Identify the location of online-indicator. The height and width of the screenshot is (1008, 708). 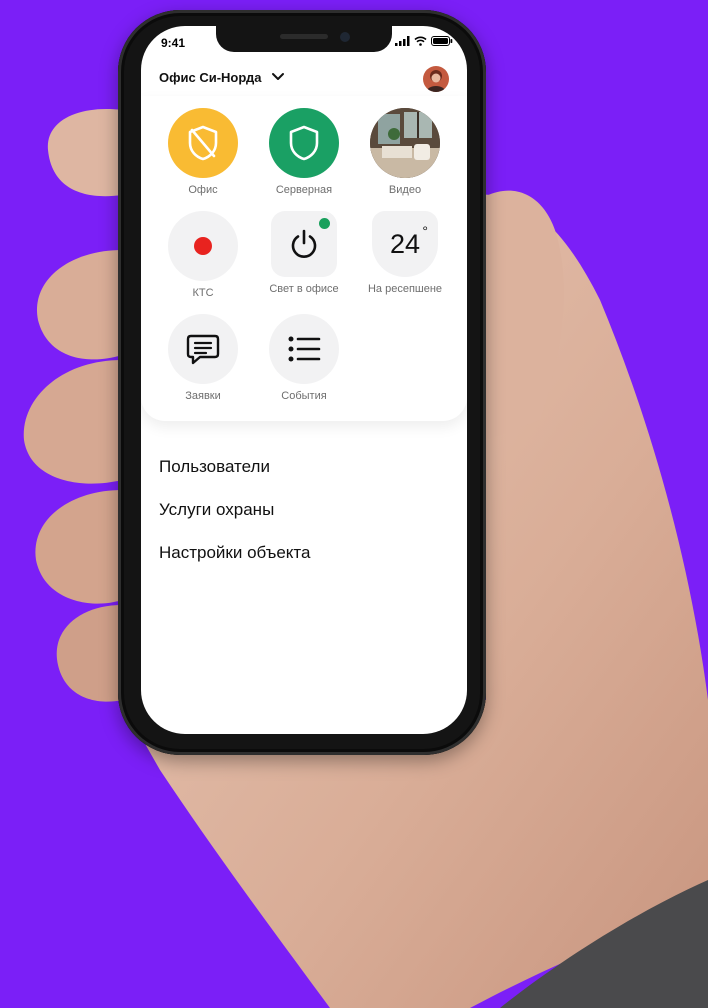
(324, 223).